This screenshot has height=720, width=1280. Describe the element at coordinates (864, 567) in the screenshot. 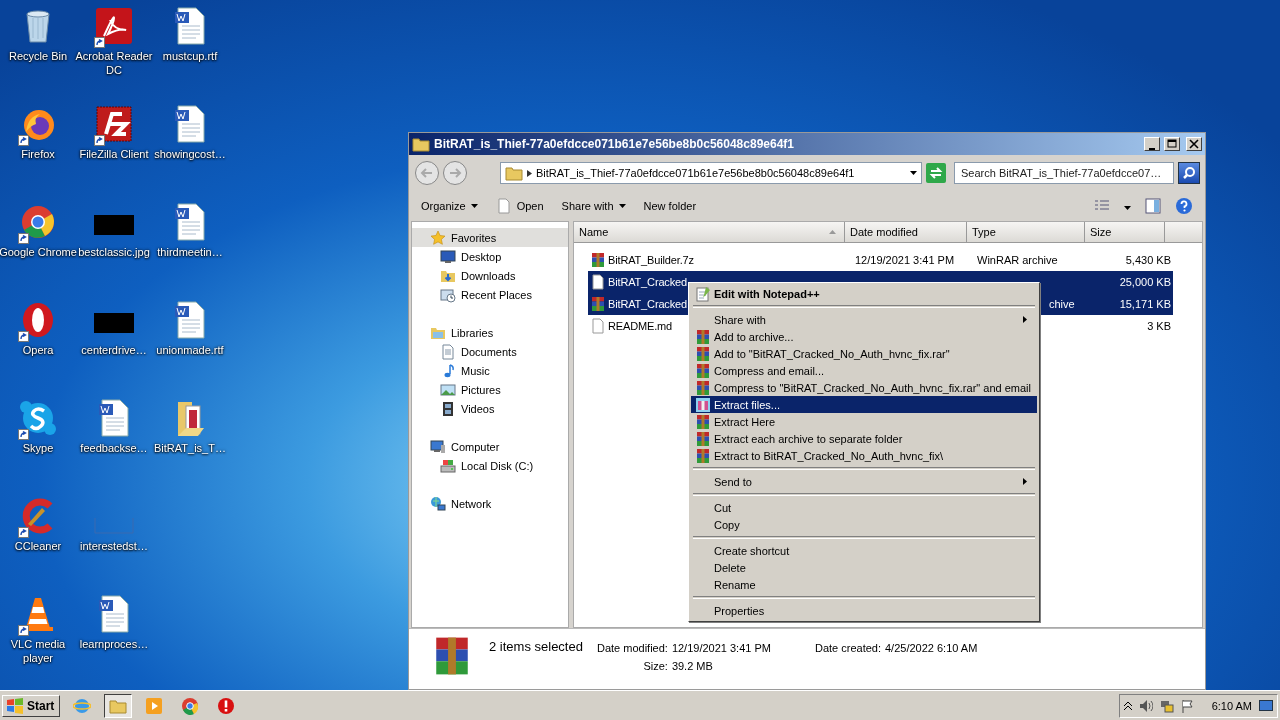

I see `menu-item: Delete` at that location.